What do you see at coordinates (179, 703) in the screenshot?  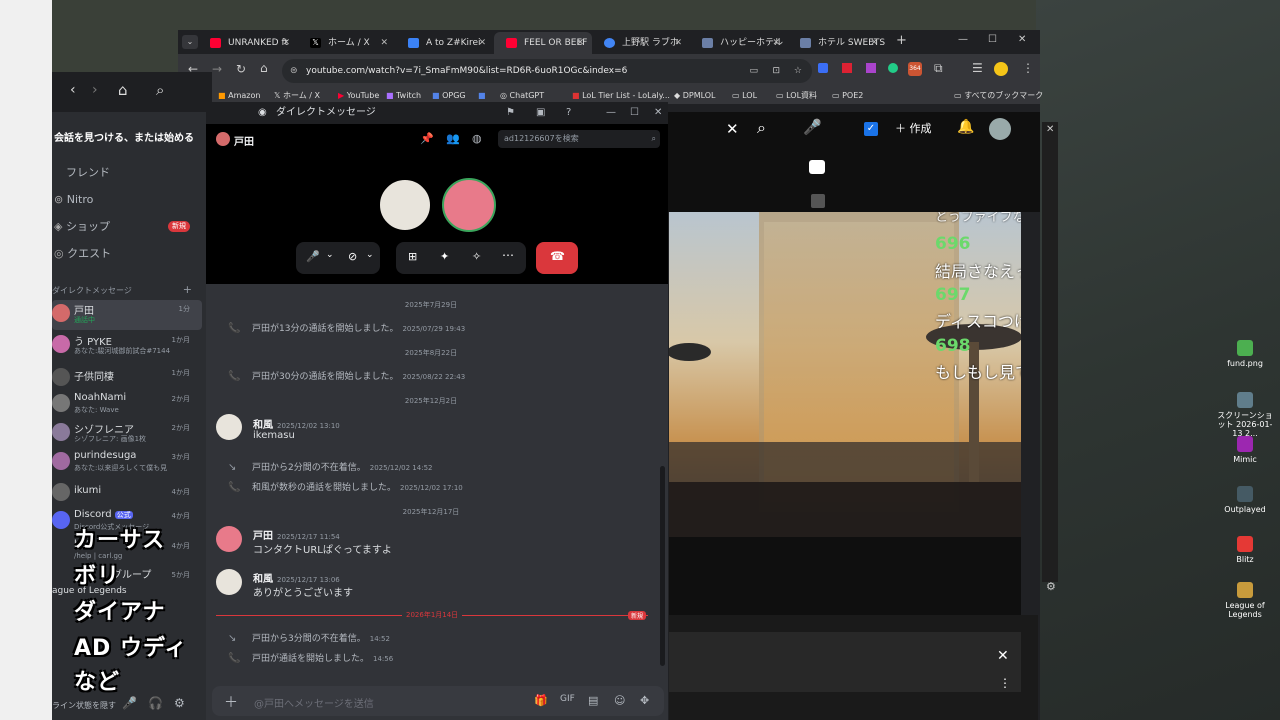 I see `user-settings-icon: ⚙` at bounding box center [179, 703].